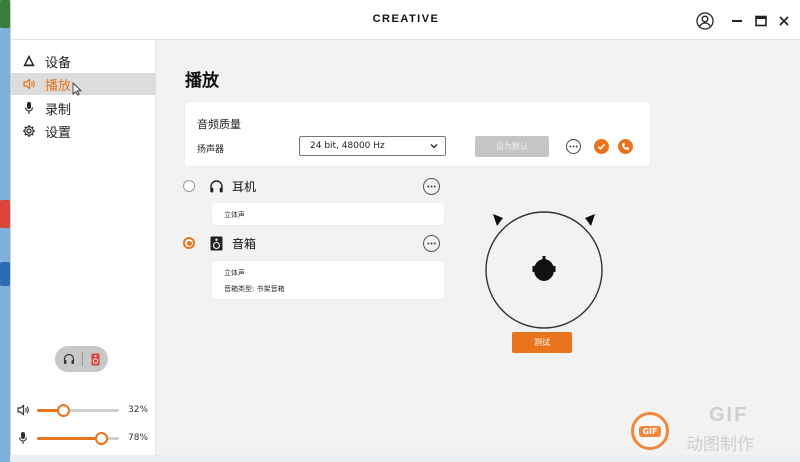 The height and width of the screenshot is (462, 800). I want to click on account-button, so click(705, 21).